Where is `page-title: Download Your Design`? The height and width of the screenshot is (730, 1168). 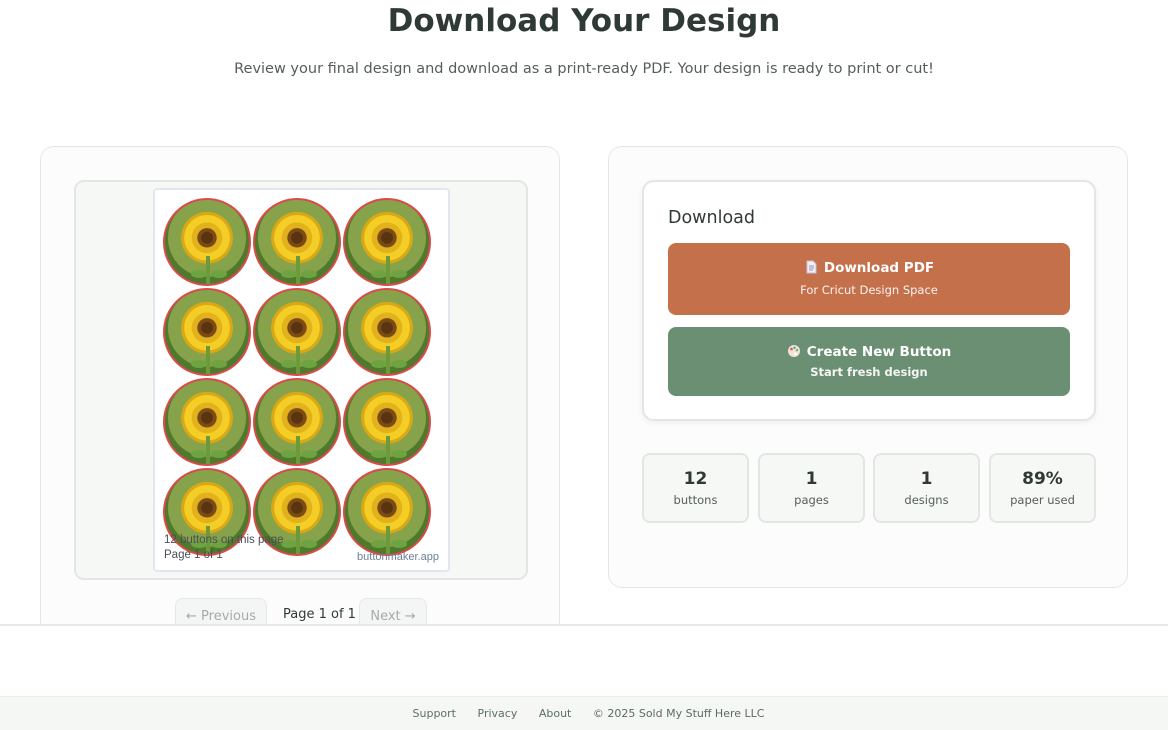
page-title: Download Your Design is located at coordinates (584, 21).